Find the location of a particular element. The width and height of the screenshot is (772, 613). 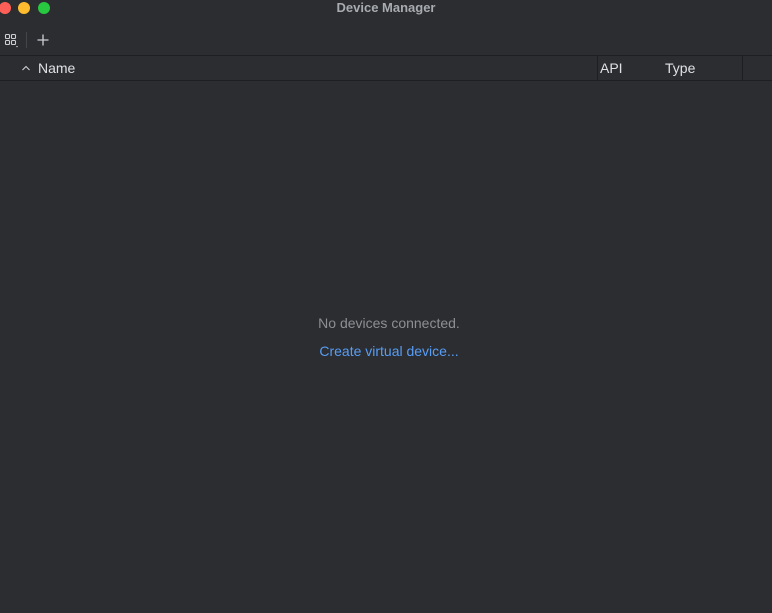

sort-ascending-icon is located at coordinates (26, 68).